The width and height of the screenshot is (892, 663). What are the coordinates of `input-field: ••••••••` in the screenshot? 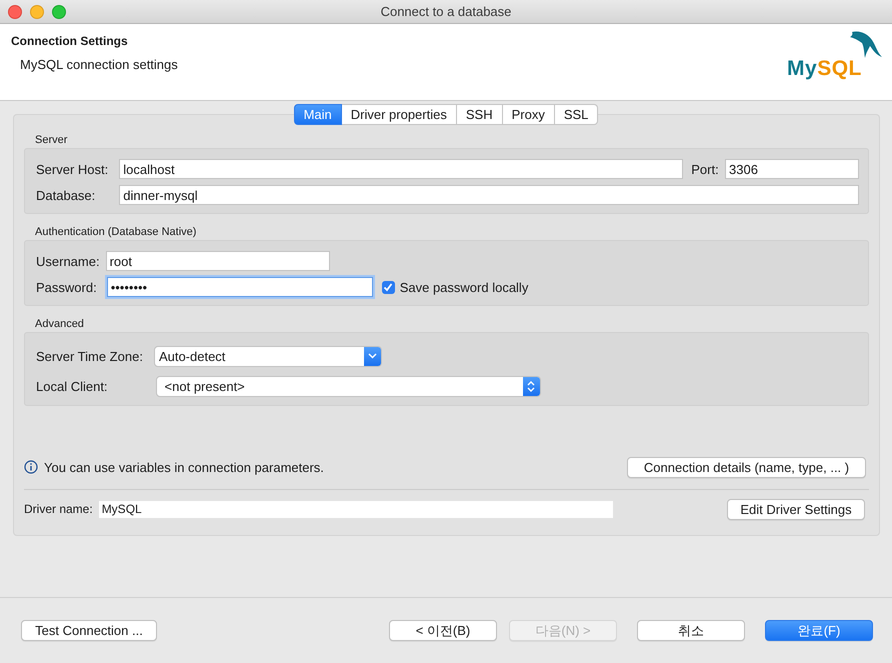 It's located at (239, 287).